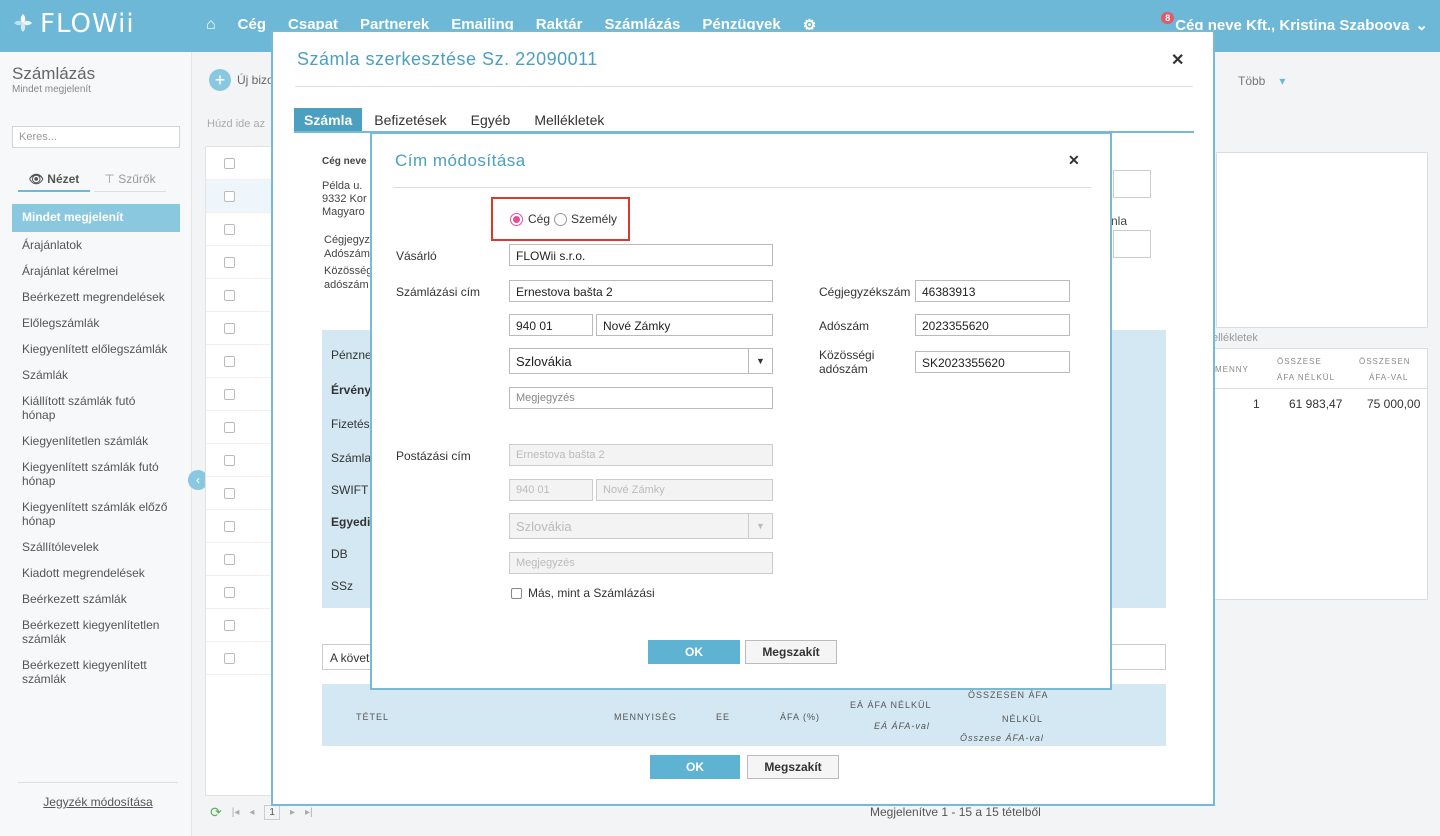  I want to click on sidebar-item: Beérkezett kiegyenlített számlák, so click(96, 672).